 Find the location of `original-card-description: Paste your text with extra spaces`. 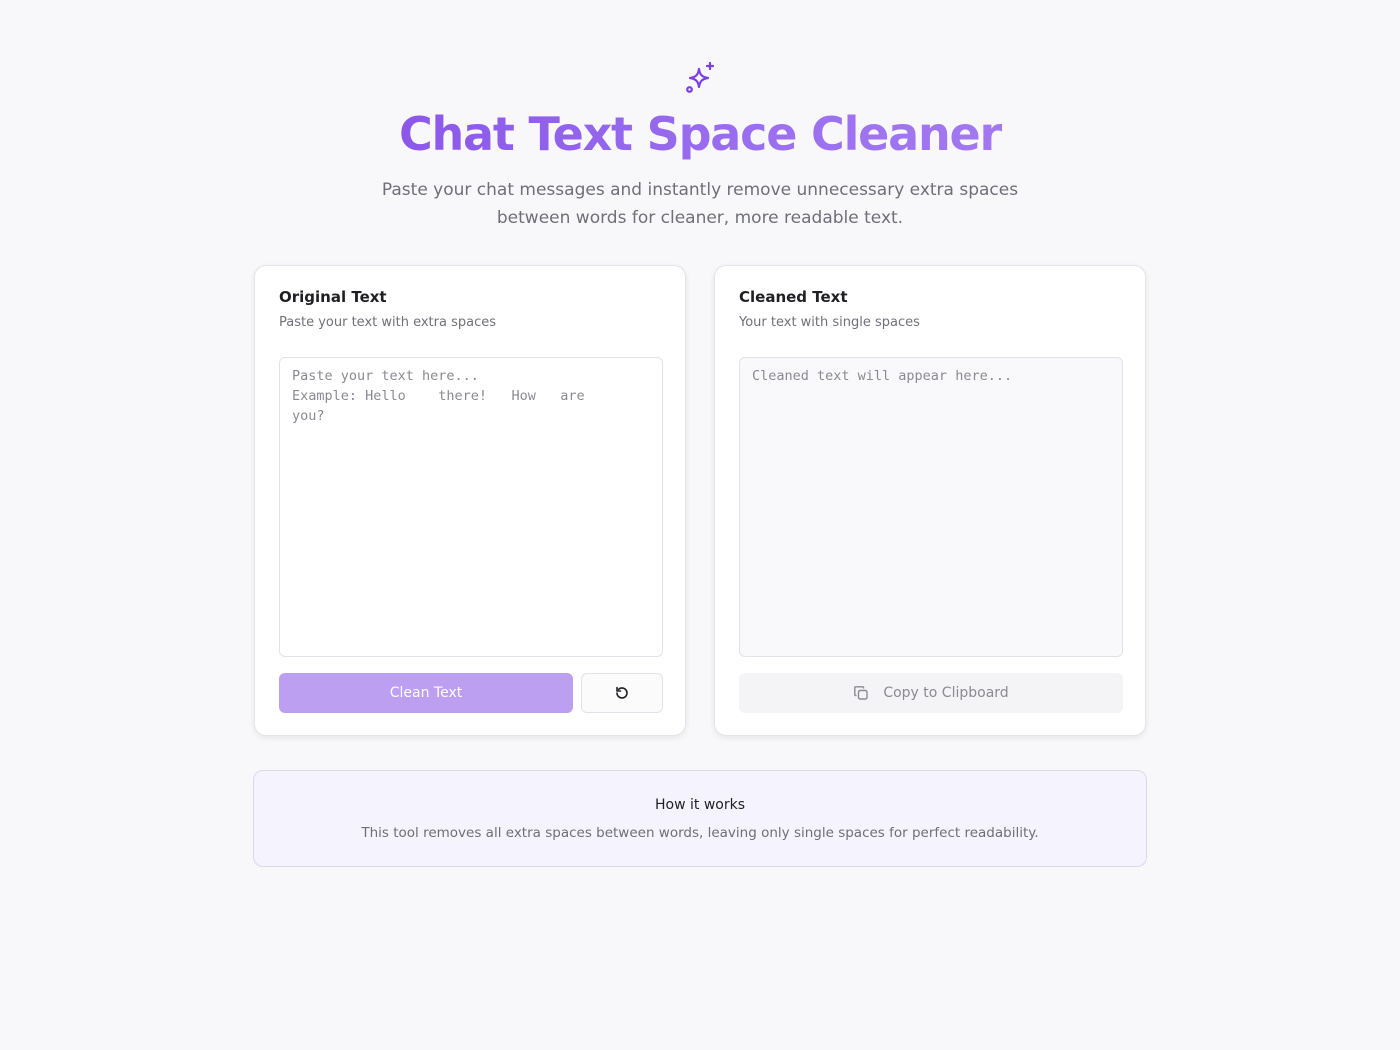

original-card-description: Paste your text with extra spaces is located at coordinates (388, 322).